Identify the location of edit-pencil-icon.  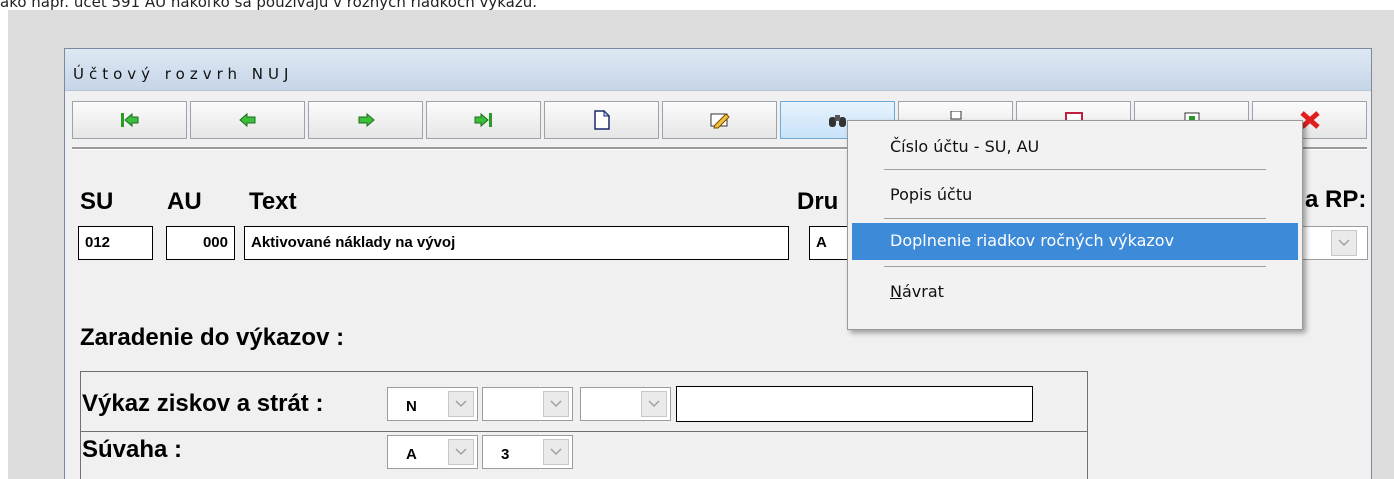
(720, 121).